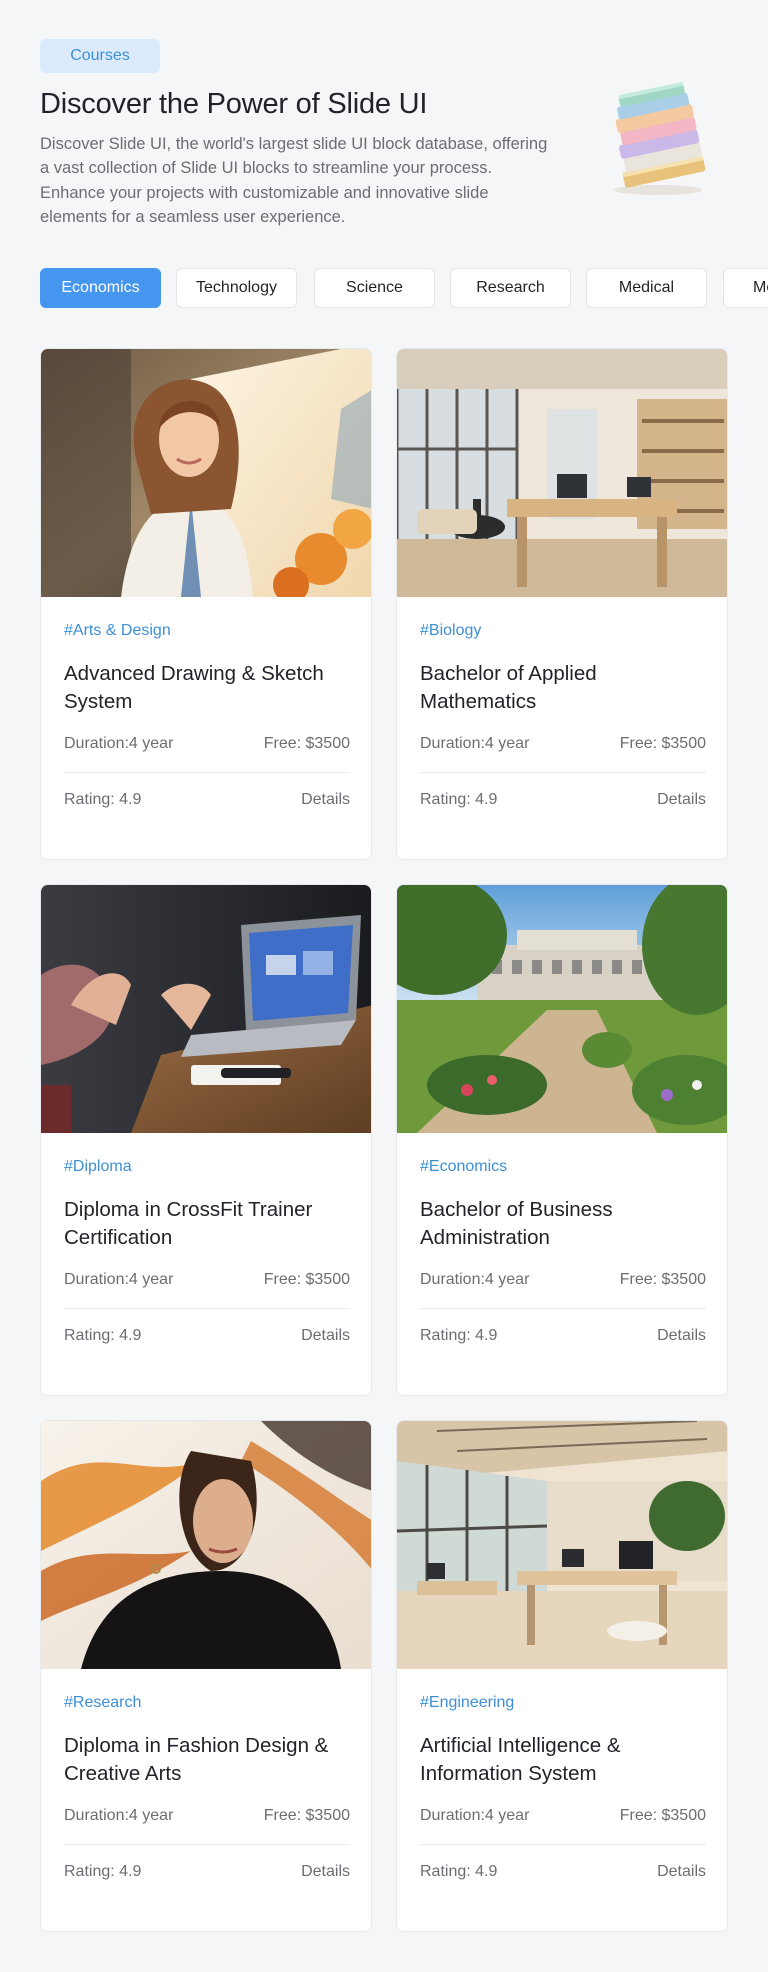 The image size is (768, 1972). I want to click on course-title: Advanced Drawing & Sketch System, so click(209, 688).